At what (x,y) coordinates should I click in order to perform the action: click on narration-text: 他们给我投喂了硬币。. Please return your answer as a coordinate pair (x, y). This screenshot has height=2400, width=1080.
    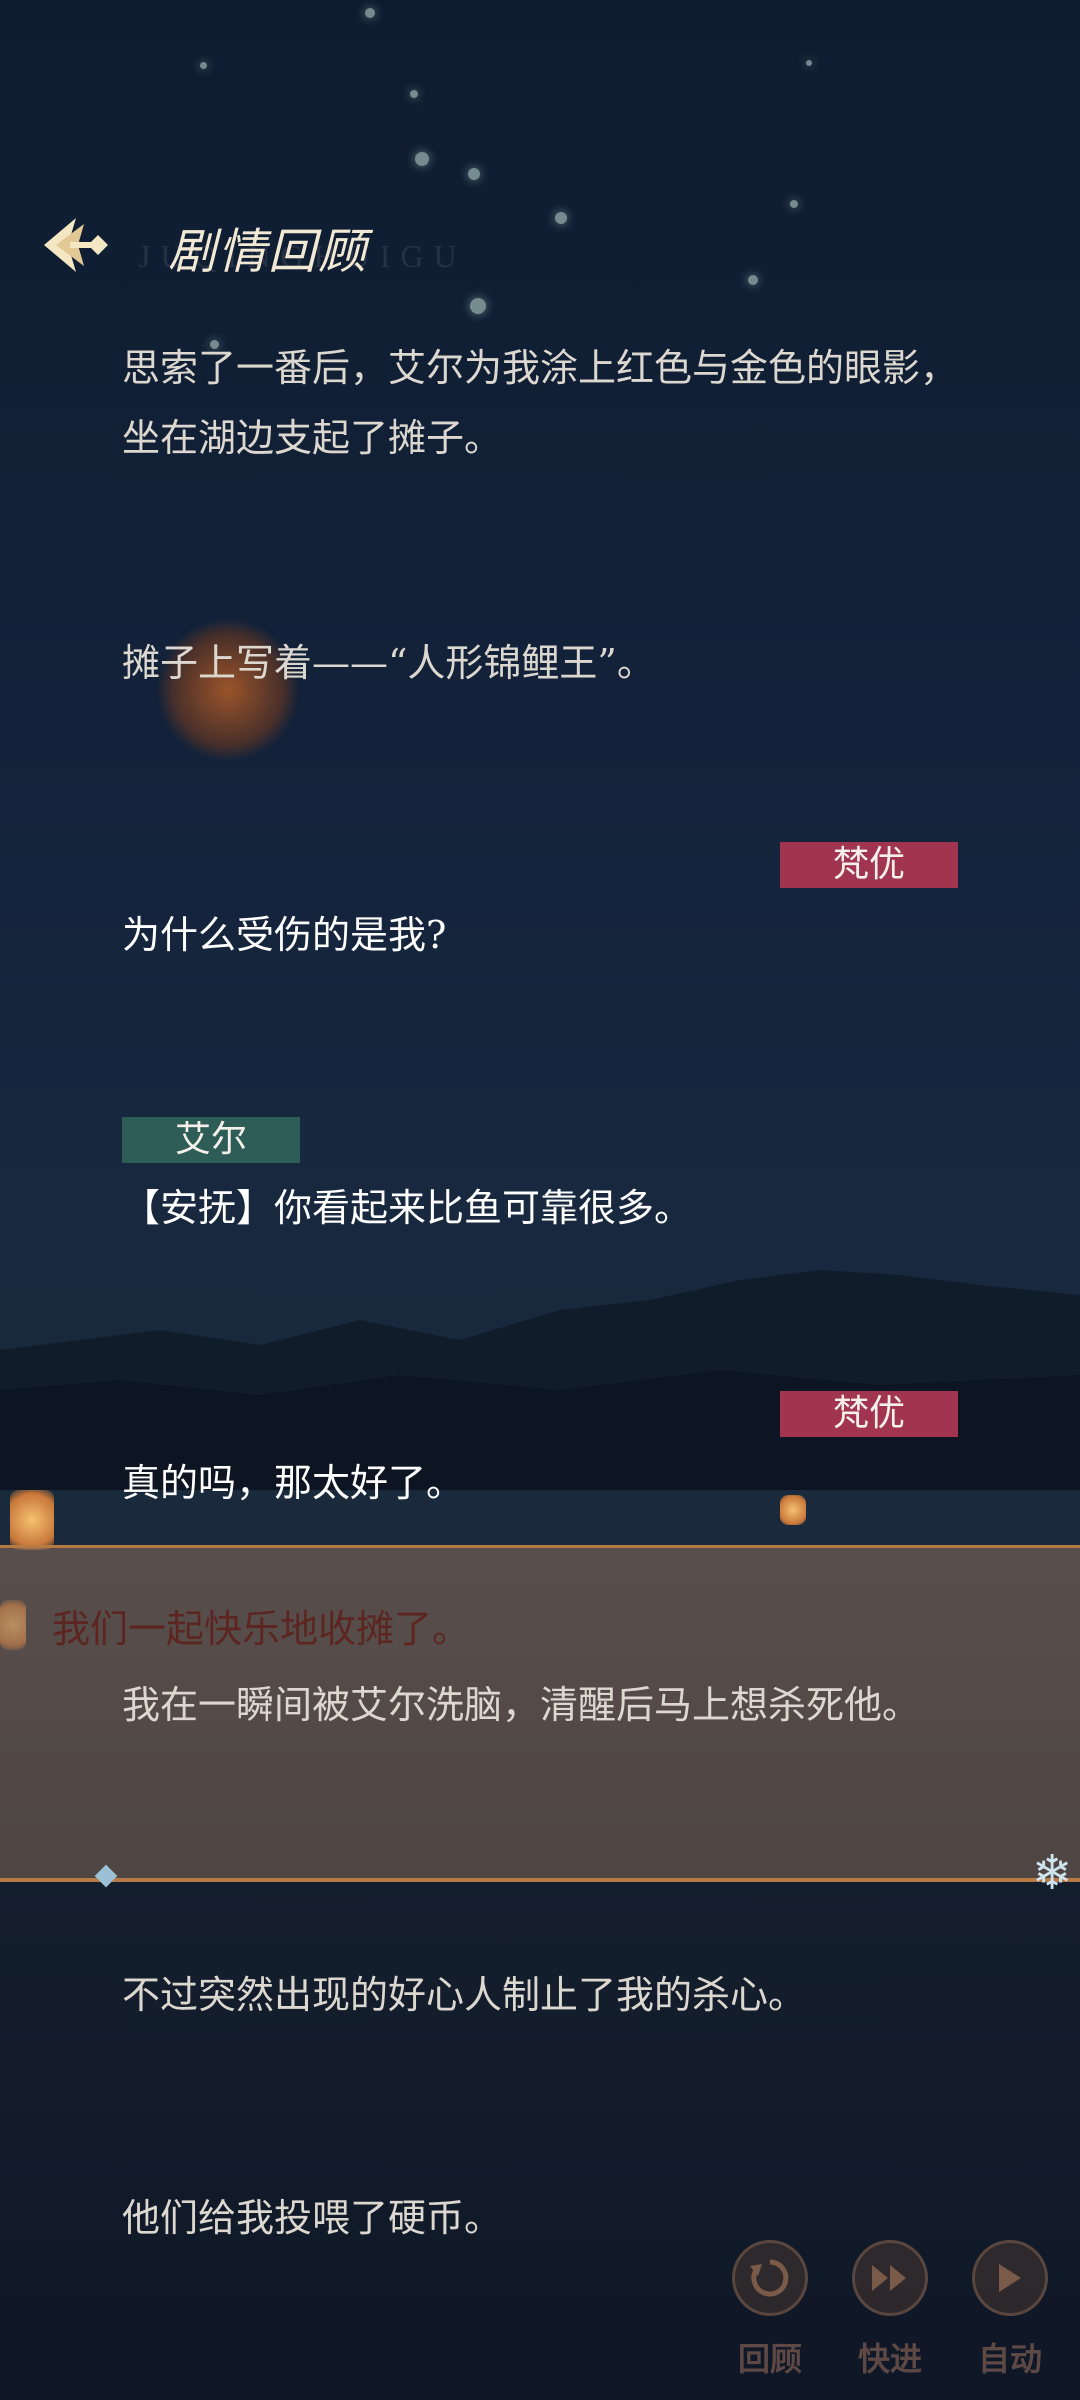
    Looking at the image, I should click on (312, 2218).